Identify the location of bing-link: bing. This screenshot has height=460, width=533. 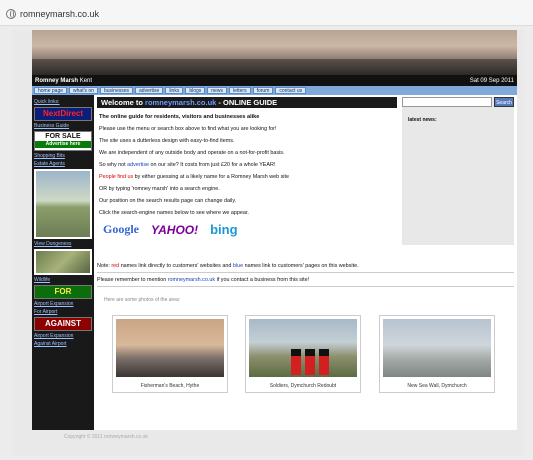
(223, 229).